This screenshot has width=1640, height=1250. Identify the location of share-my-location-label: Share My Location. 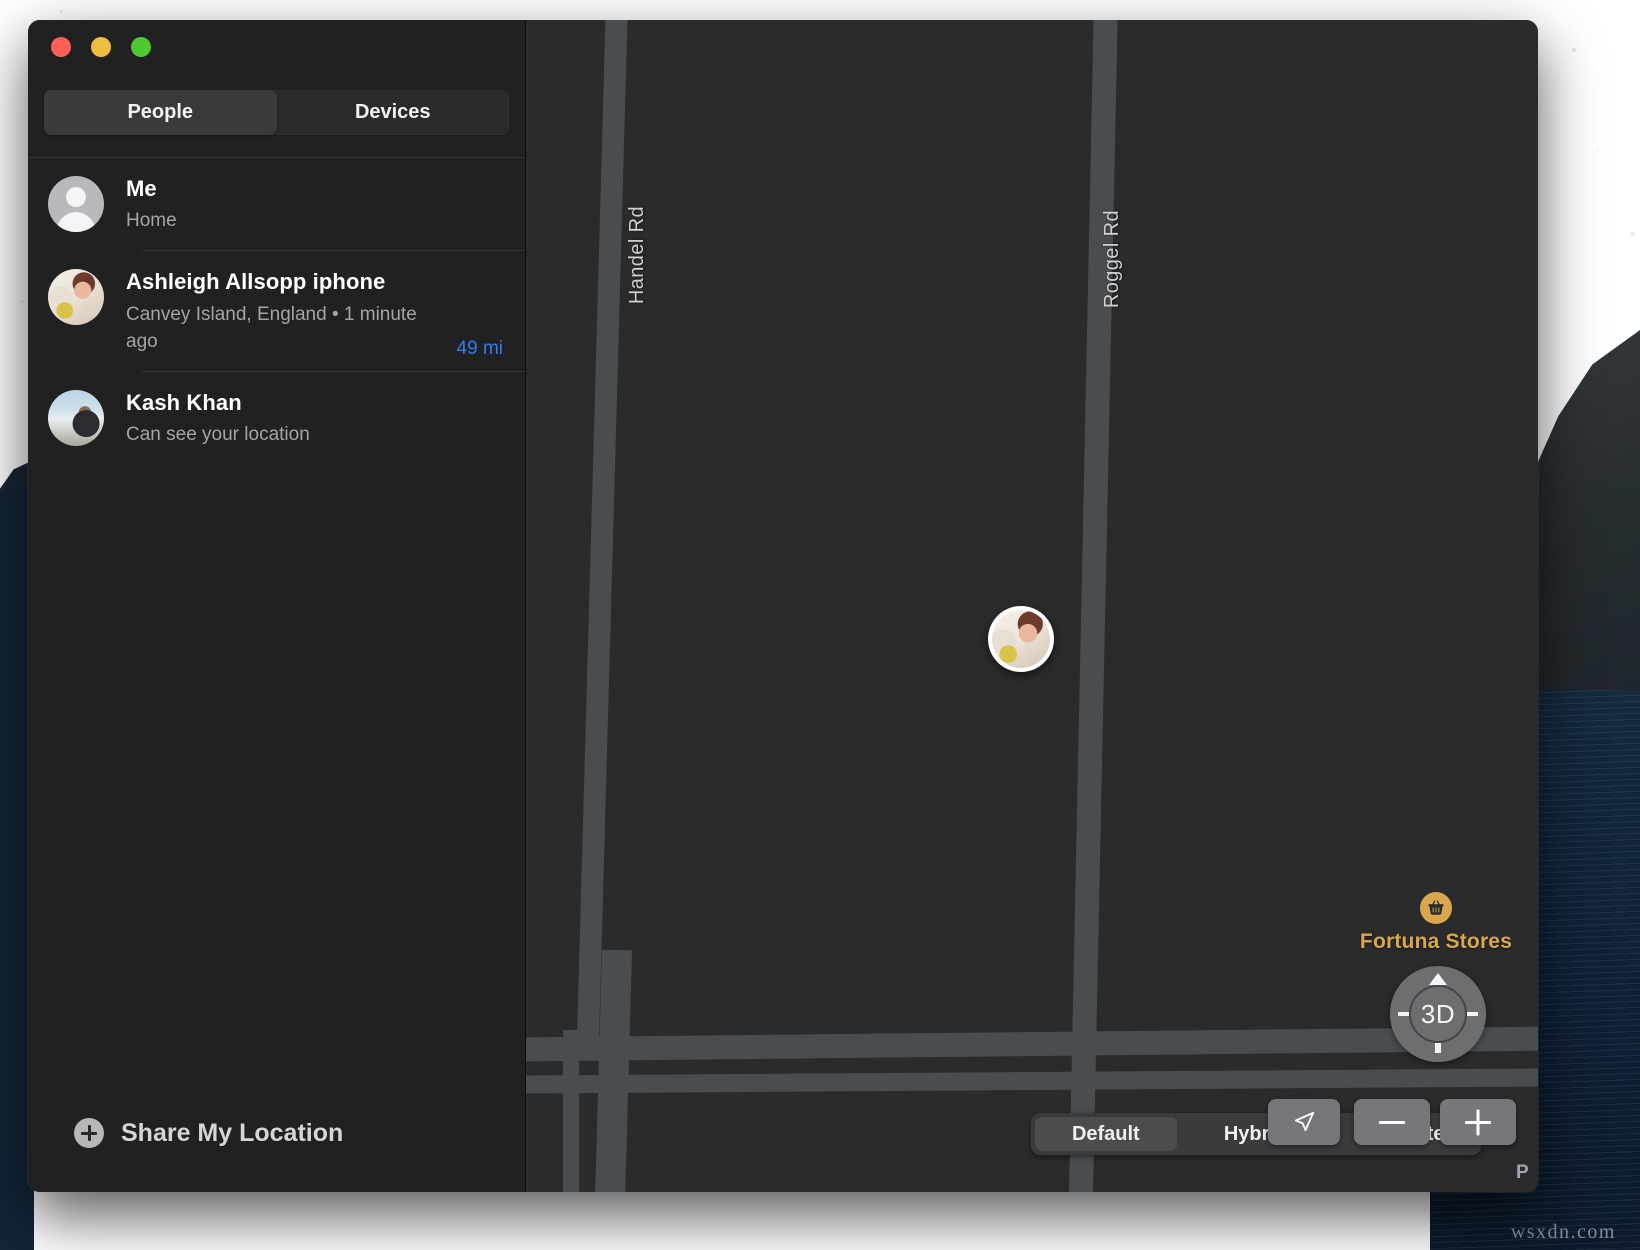
(232, 1132).